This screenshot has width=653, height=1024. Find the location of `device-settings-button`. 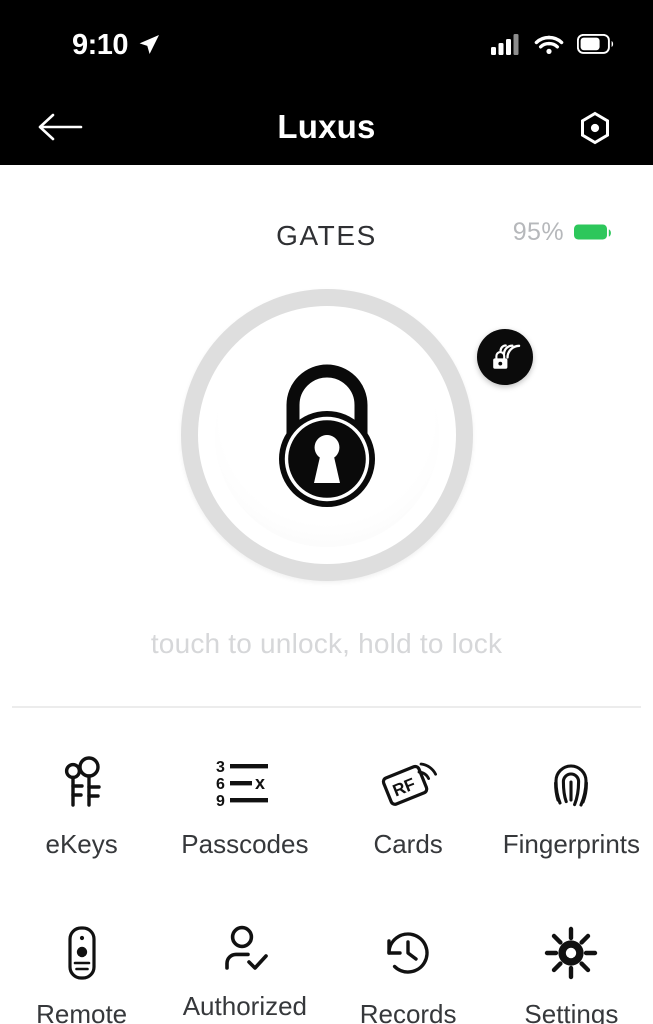

device-settings-button is located at coordinates (595, 128).